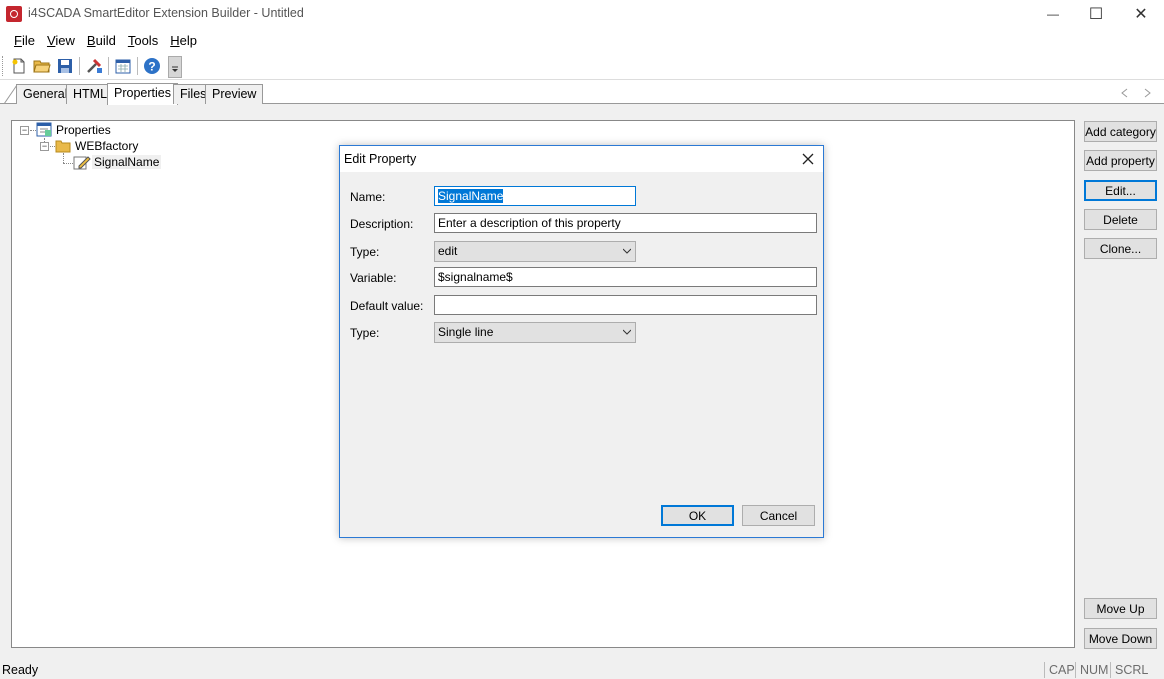 This screenshot has height=679, width=1164. What do you see at coordinates (368, 197) in the screenshot?
I see `name-label: Name:` at bounding box center [368, 197].